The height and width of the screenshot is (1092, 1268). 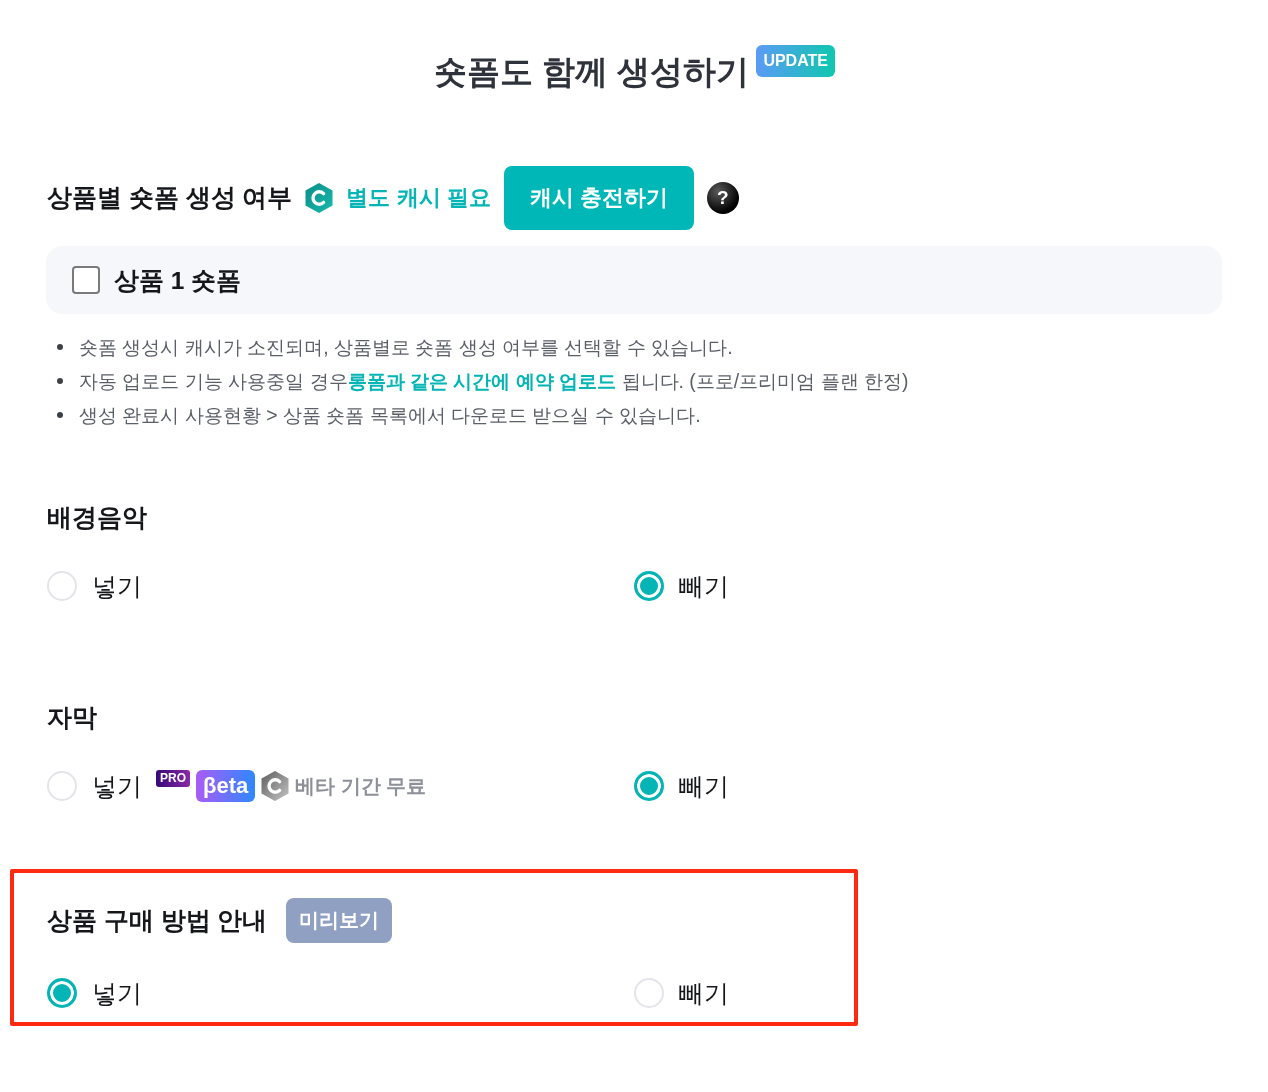 I want to click on pro-badge: PRO, so click(x=173, y=778).